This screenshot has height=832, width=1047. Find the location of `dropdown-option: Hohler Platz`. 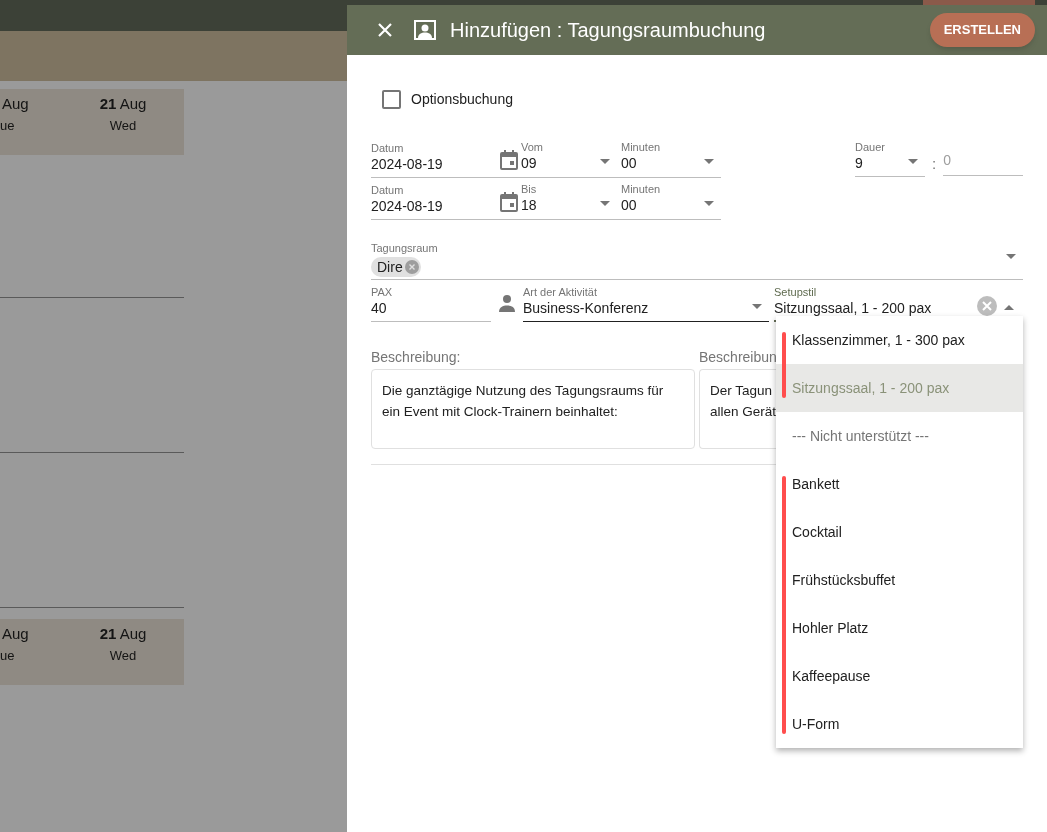

dropdown-option: Hohler Platz is located at coordinates (899, 628).